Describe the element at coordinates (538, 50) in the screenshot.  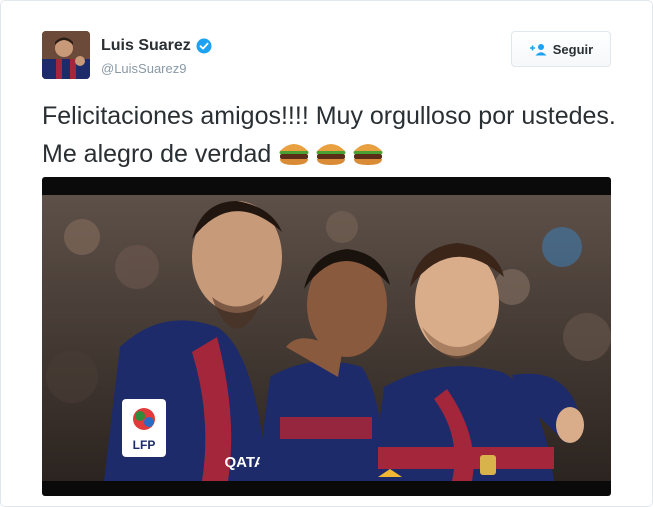
I see `add-user-icon` at that location.